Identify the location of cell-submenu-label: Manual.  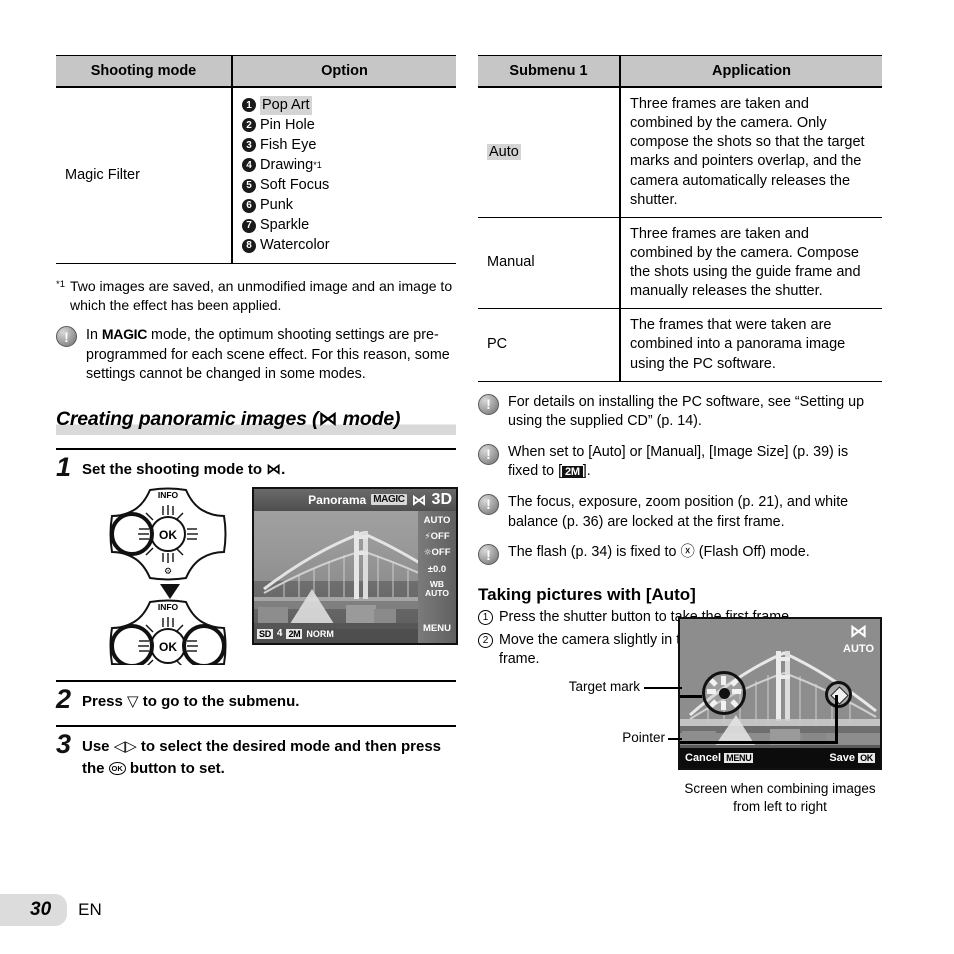
(549, 263).